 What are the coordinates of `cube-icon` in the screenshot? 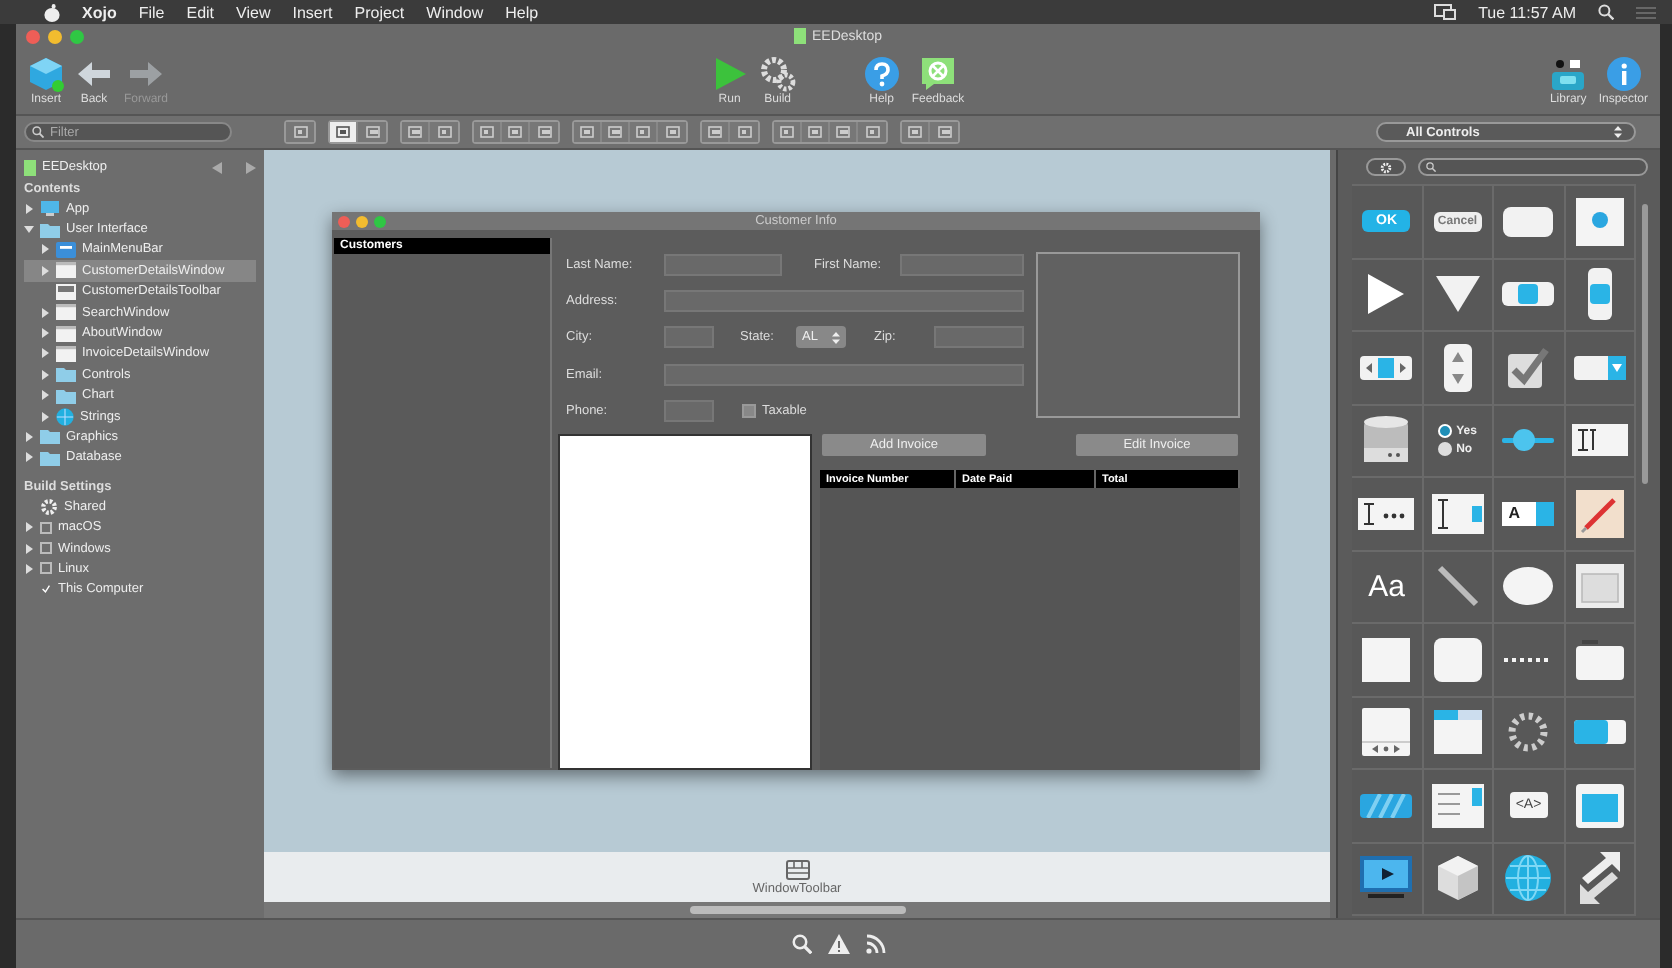 It's located at (46, 74).